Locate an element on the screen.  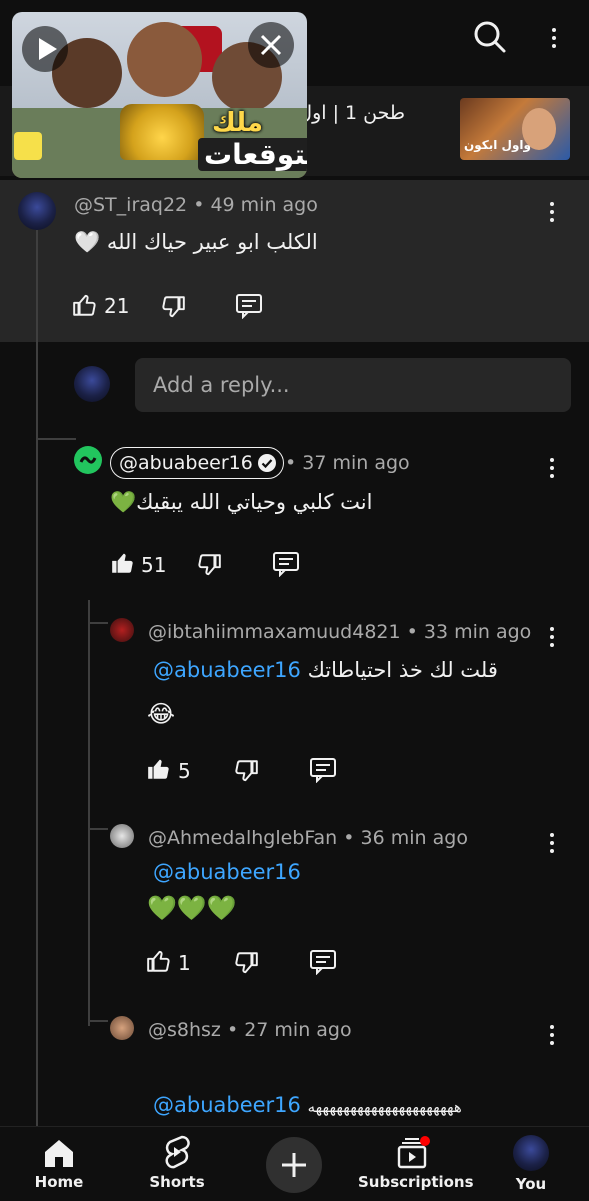
like-count: 1 is located at coordinates (184, 963).